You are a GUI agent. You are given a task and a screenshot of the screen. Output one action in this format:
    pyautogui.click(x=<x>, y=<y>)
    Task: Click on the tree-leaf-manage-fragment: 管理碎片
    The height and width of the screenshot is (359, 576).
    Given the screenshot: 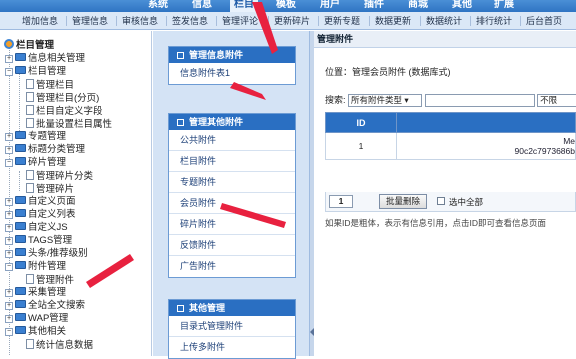 What is the action you would take?
    pyautogui.click(x=50, y=189)
    